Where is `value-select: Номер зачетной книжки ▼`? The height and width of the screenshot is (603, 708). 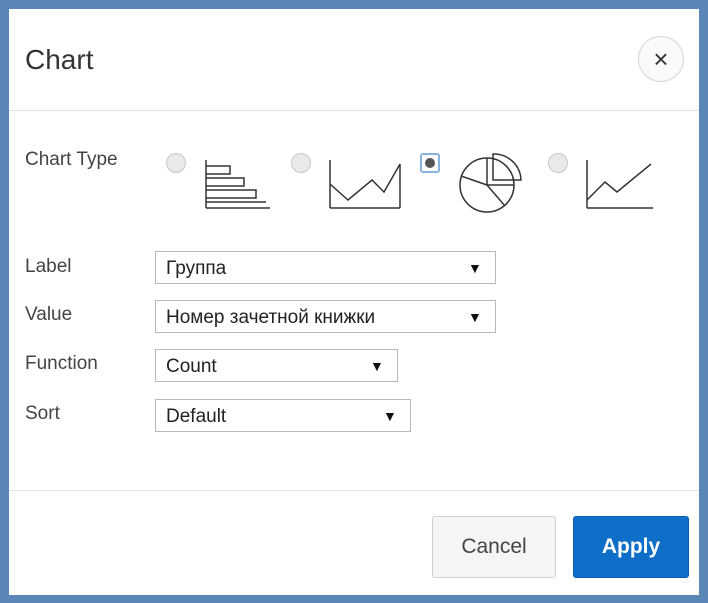
value-select: Номер зачетной книжки ▼ is located at coordinates (325, 316).